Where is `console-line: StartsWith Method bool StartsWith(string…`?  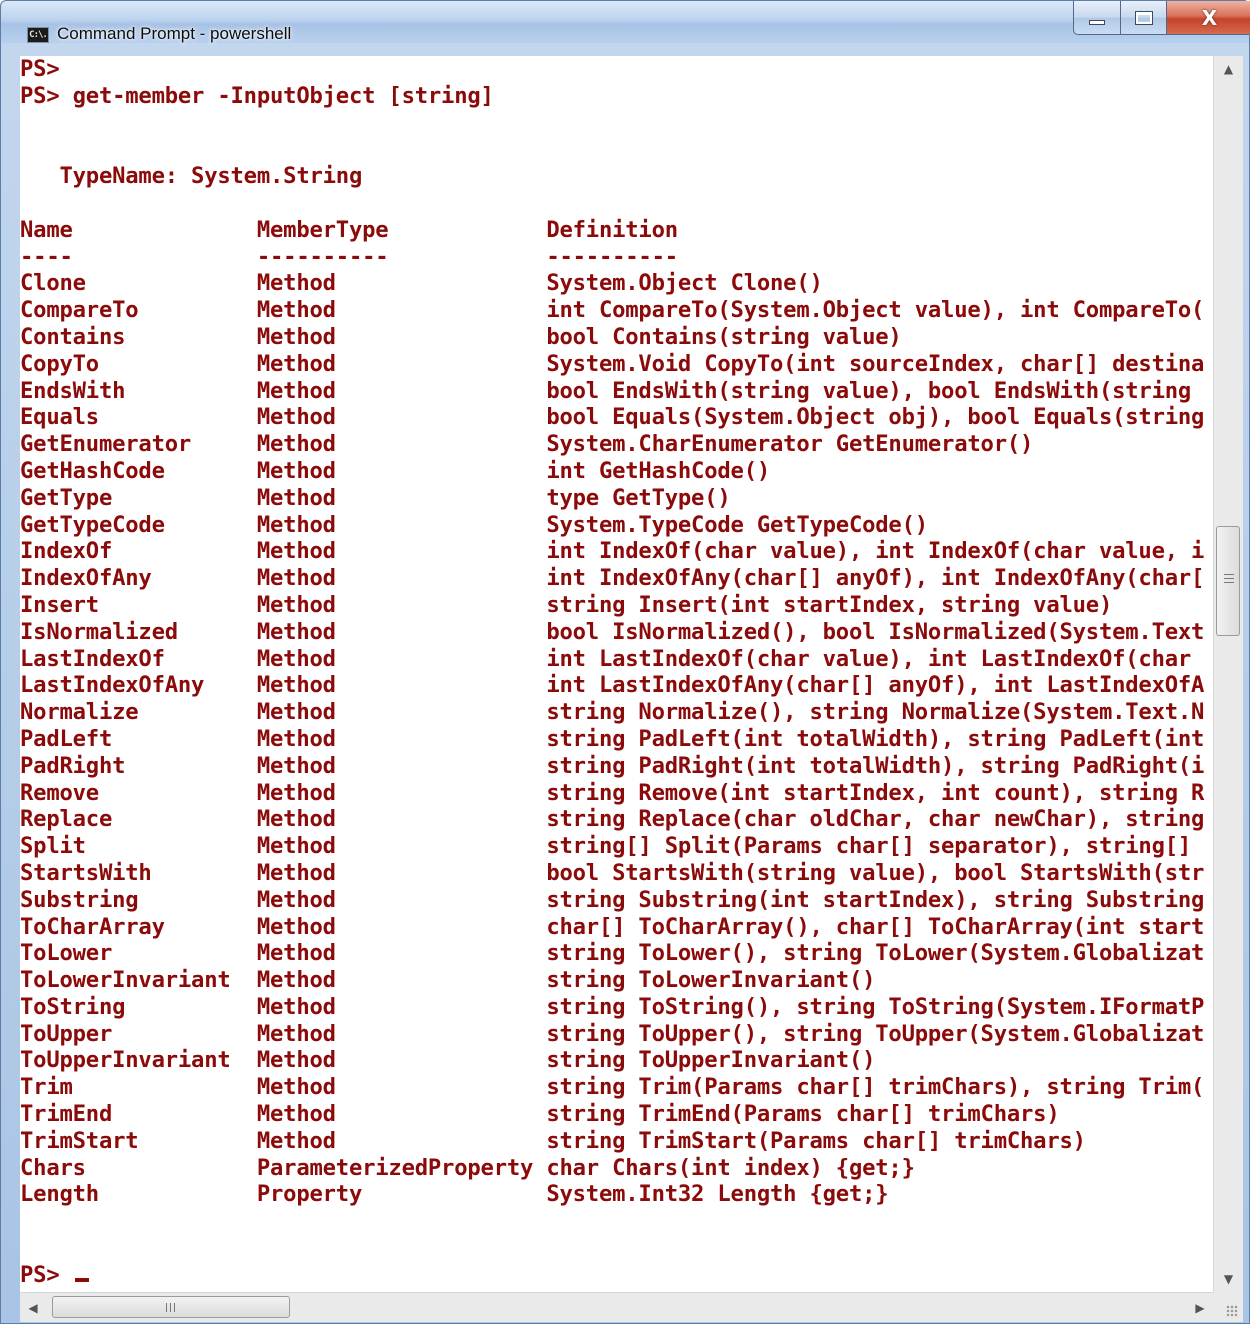 console-line: StartsWith Method bool StartsWith(string… is located at coordinates (612, 872).